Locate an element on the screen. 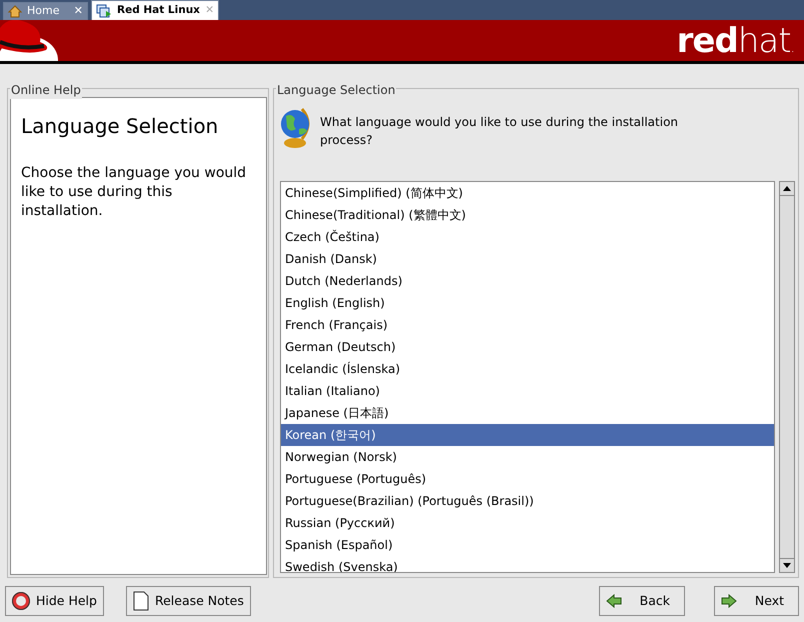 This screenshot has width=804, height=622. language-item: Chinese(Traditional) (繁體中文) is located at coordinates (527, 215).